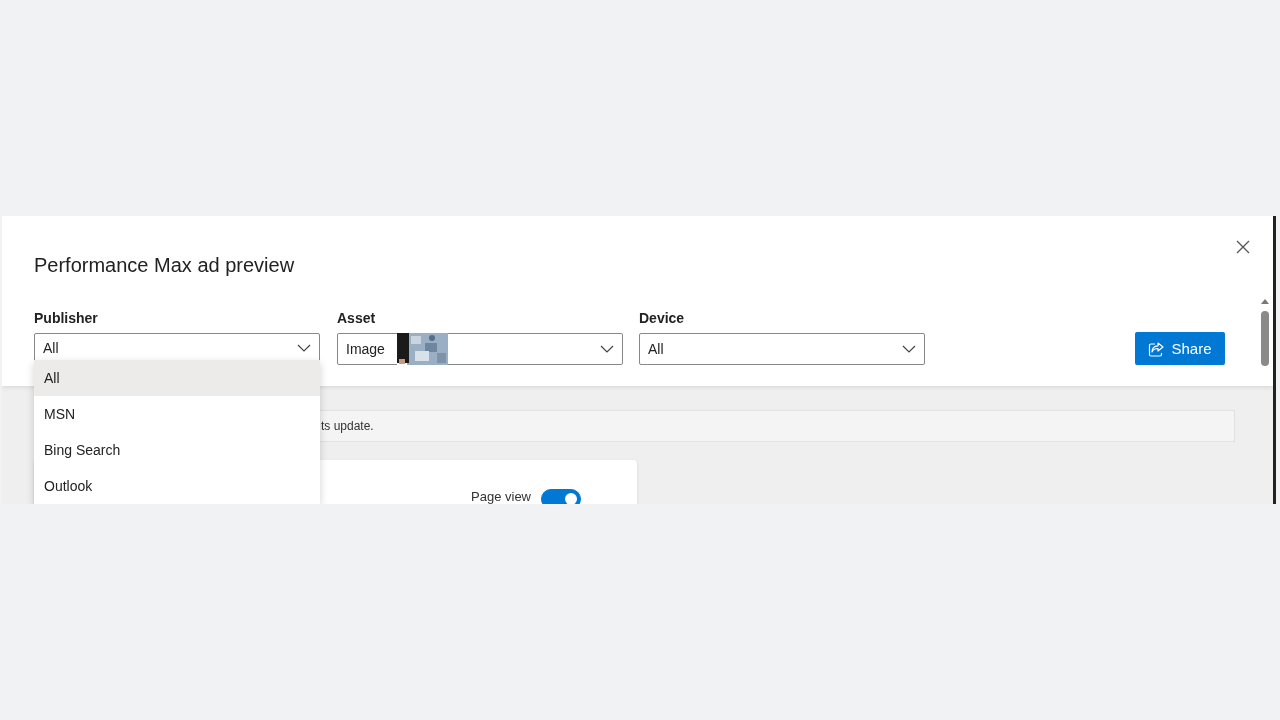  What do you see at coordinates (347, 426) in the screenshot?
I see `notice-text: ts update.` at bounding box center [347, 426].